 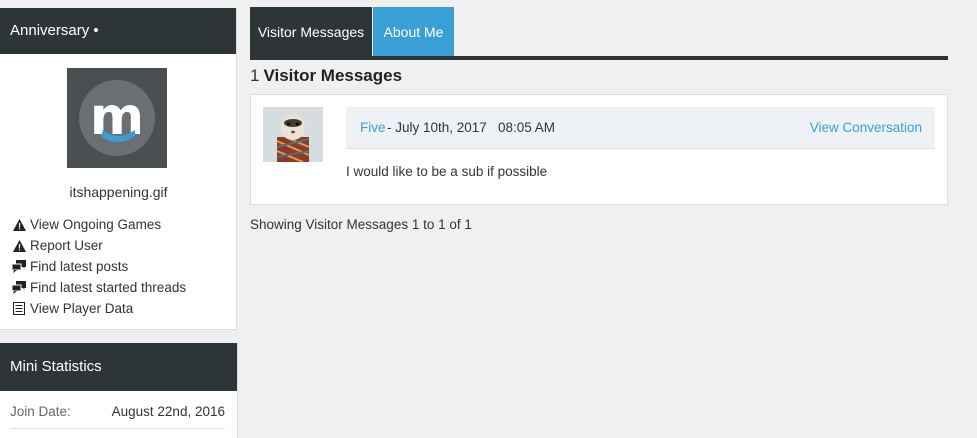 What do you see at coordinates (40, 411) in the screenshot?
I see `join-date-label: Join Date:` at bounding box center [40, 411].